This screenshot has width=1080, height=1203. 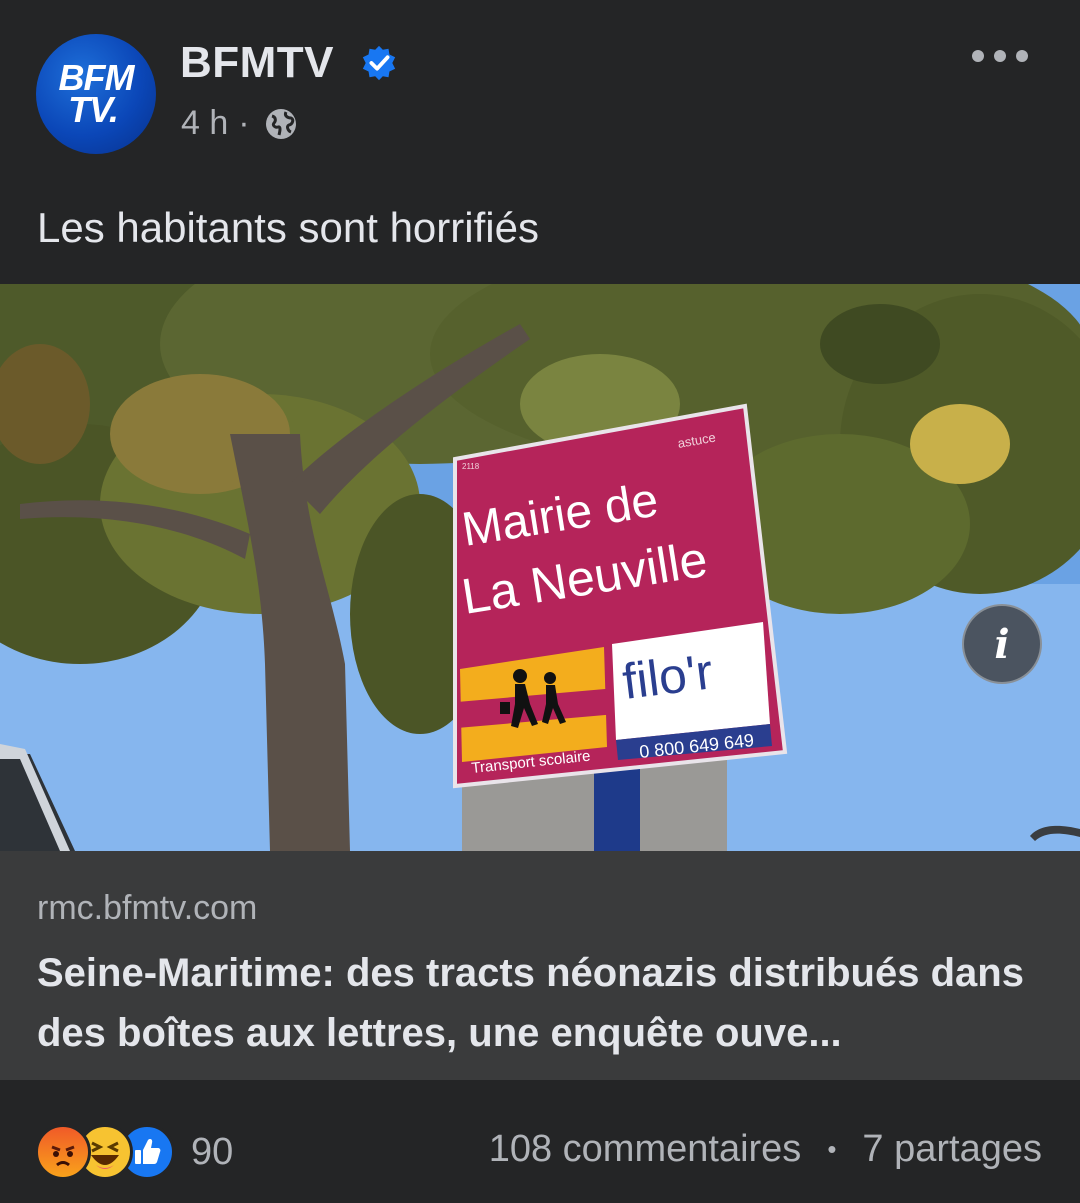 What do you see at coordinates (540, 90) in the screenshot?
I see `post-header: BFM TV. BFMTV 4 h ·` at bounding box center [540, 90].